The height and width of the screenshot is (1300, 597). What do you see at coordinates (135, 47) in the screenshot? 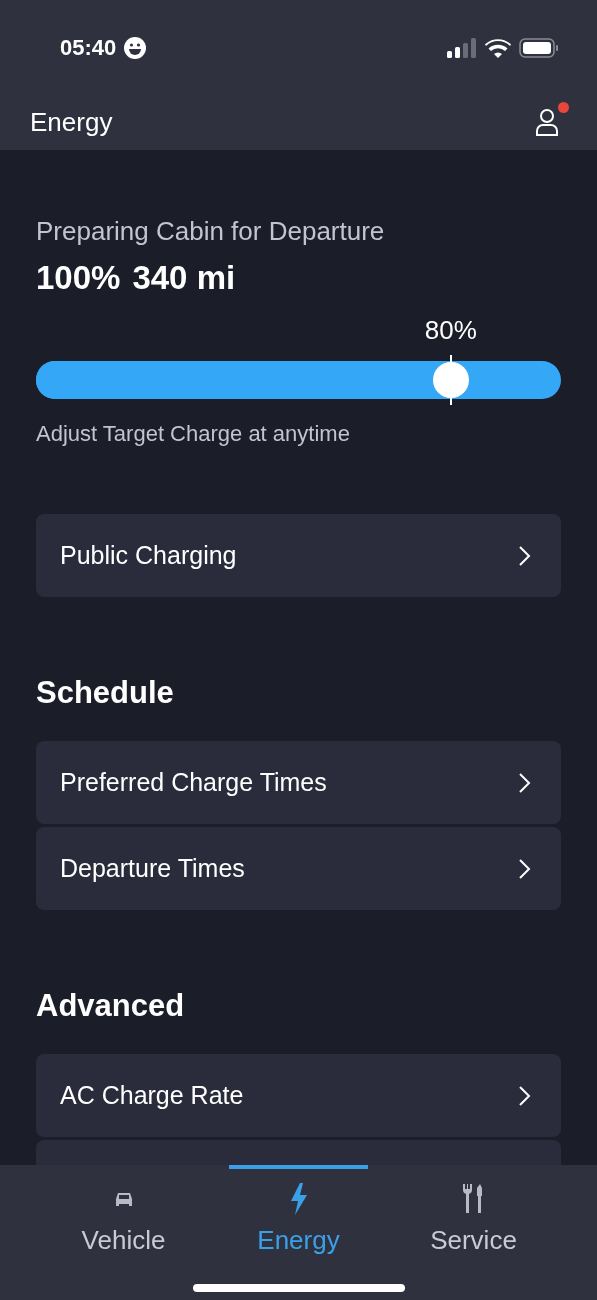
I see `smiley-icon` at bounding box center [135, 47].